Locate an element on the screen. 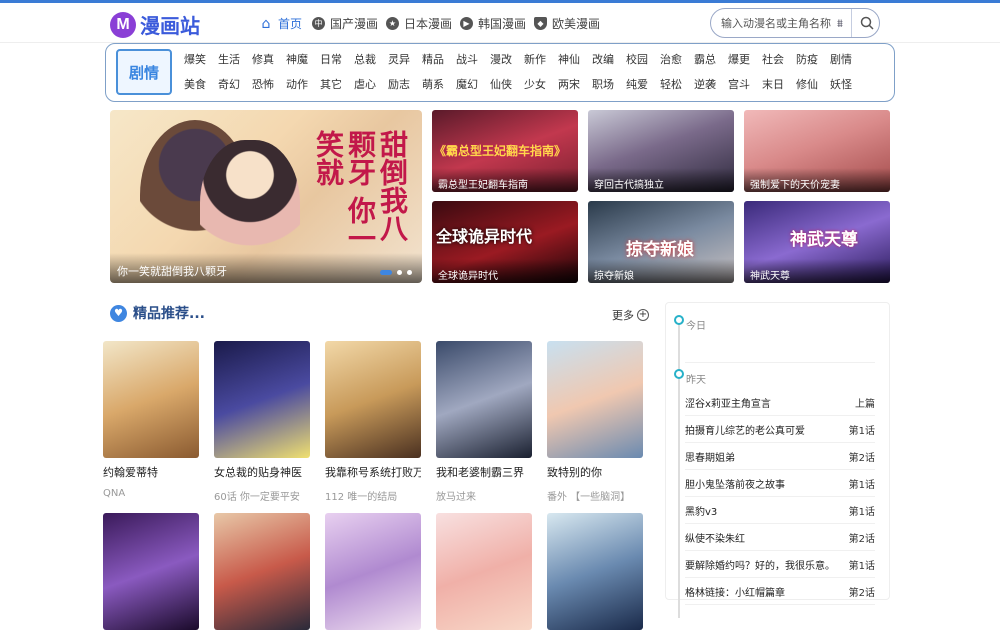  genre-tag: 萌系 is located at coordinates (433, 84).